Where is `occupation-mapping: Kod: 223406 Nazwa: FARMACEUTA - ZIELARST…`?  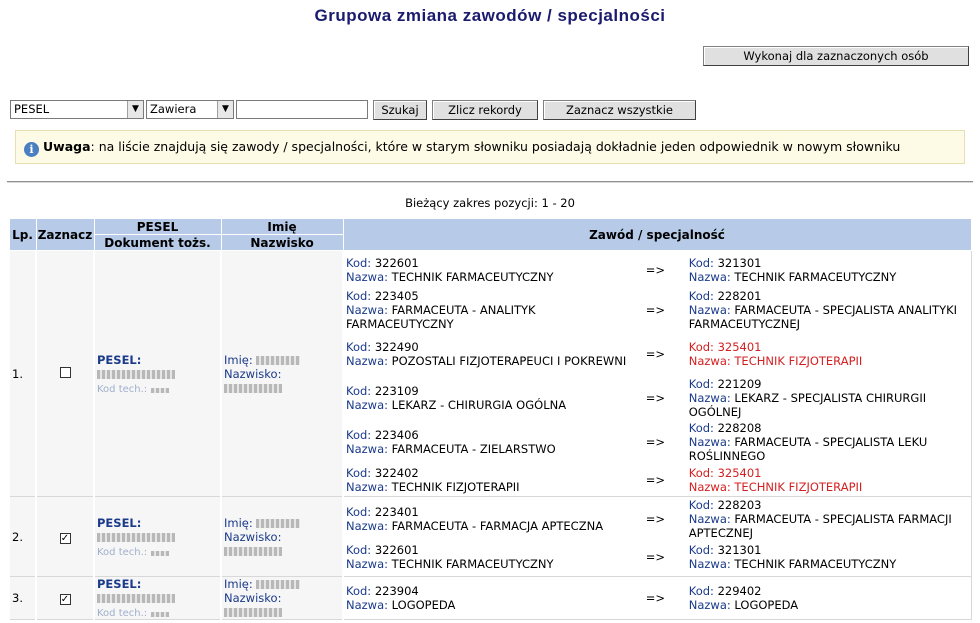 occupation-mapping: Kod: 223406 Nazwa: FARMACEUTA - ZIELARST… is located at coordinates (657, 442).